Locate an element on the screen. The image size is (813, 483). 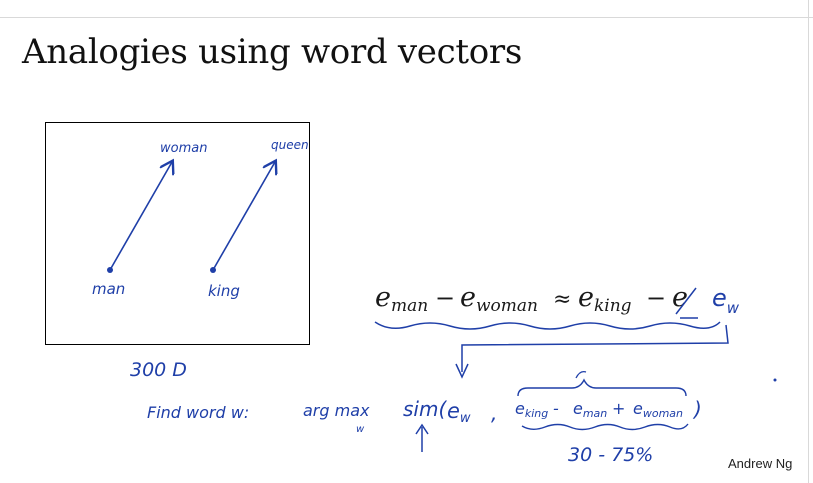
eq-minus-2: − is located at coordinates (656, 298).